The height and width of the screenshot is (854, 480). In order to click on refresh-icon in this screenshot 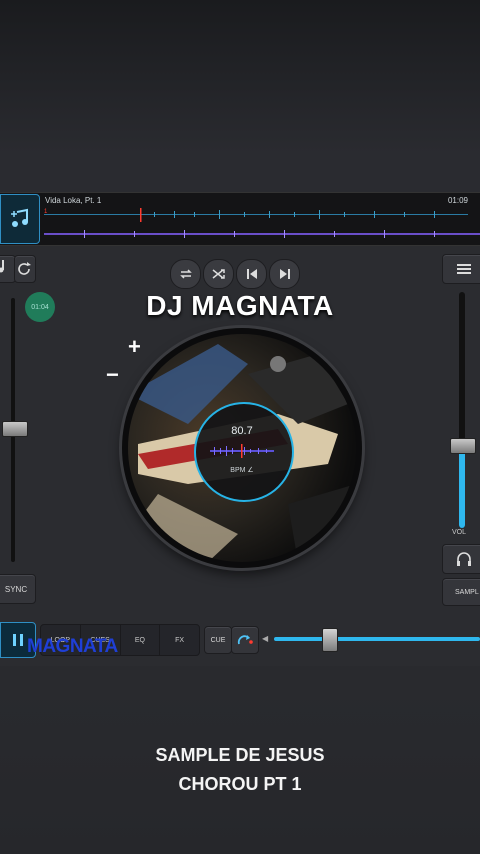, I will do `click(24, 268)`.